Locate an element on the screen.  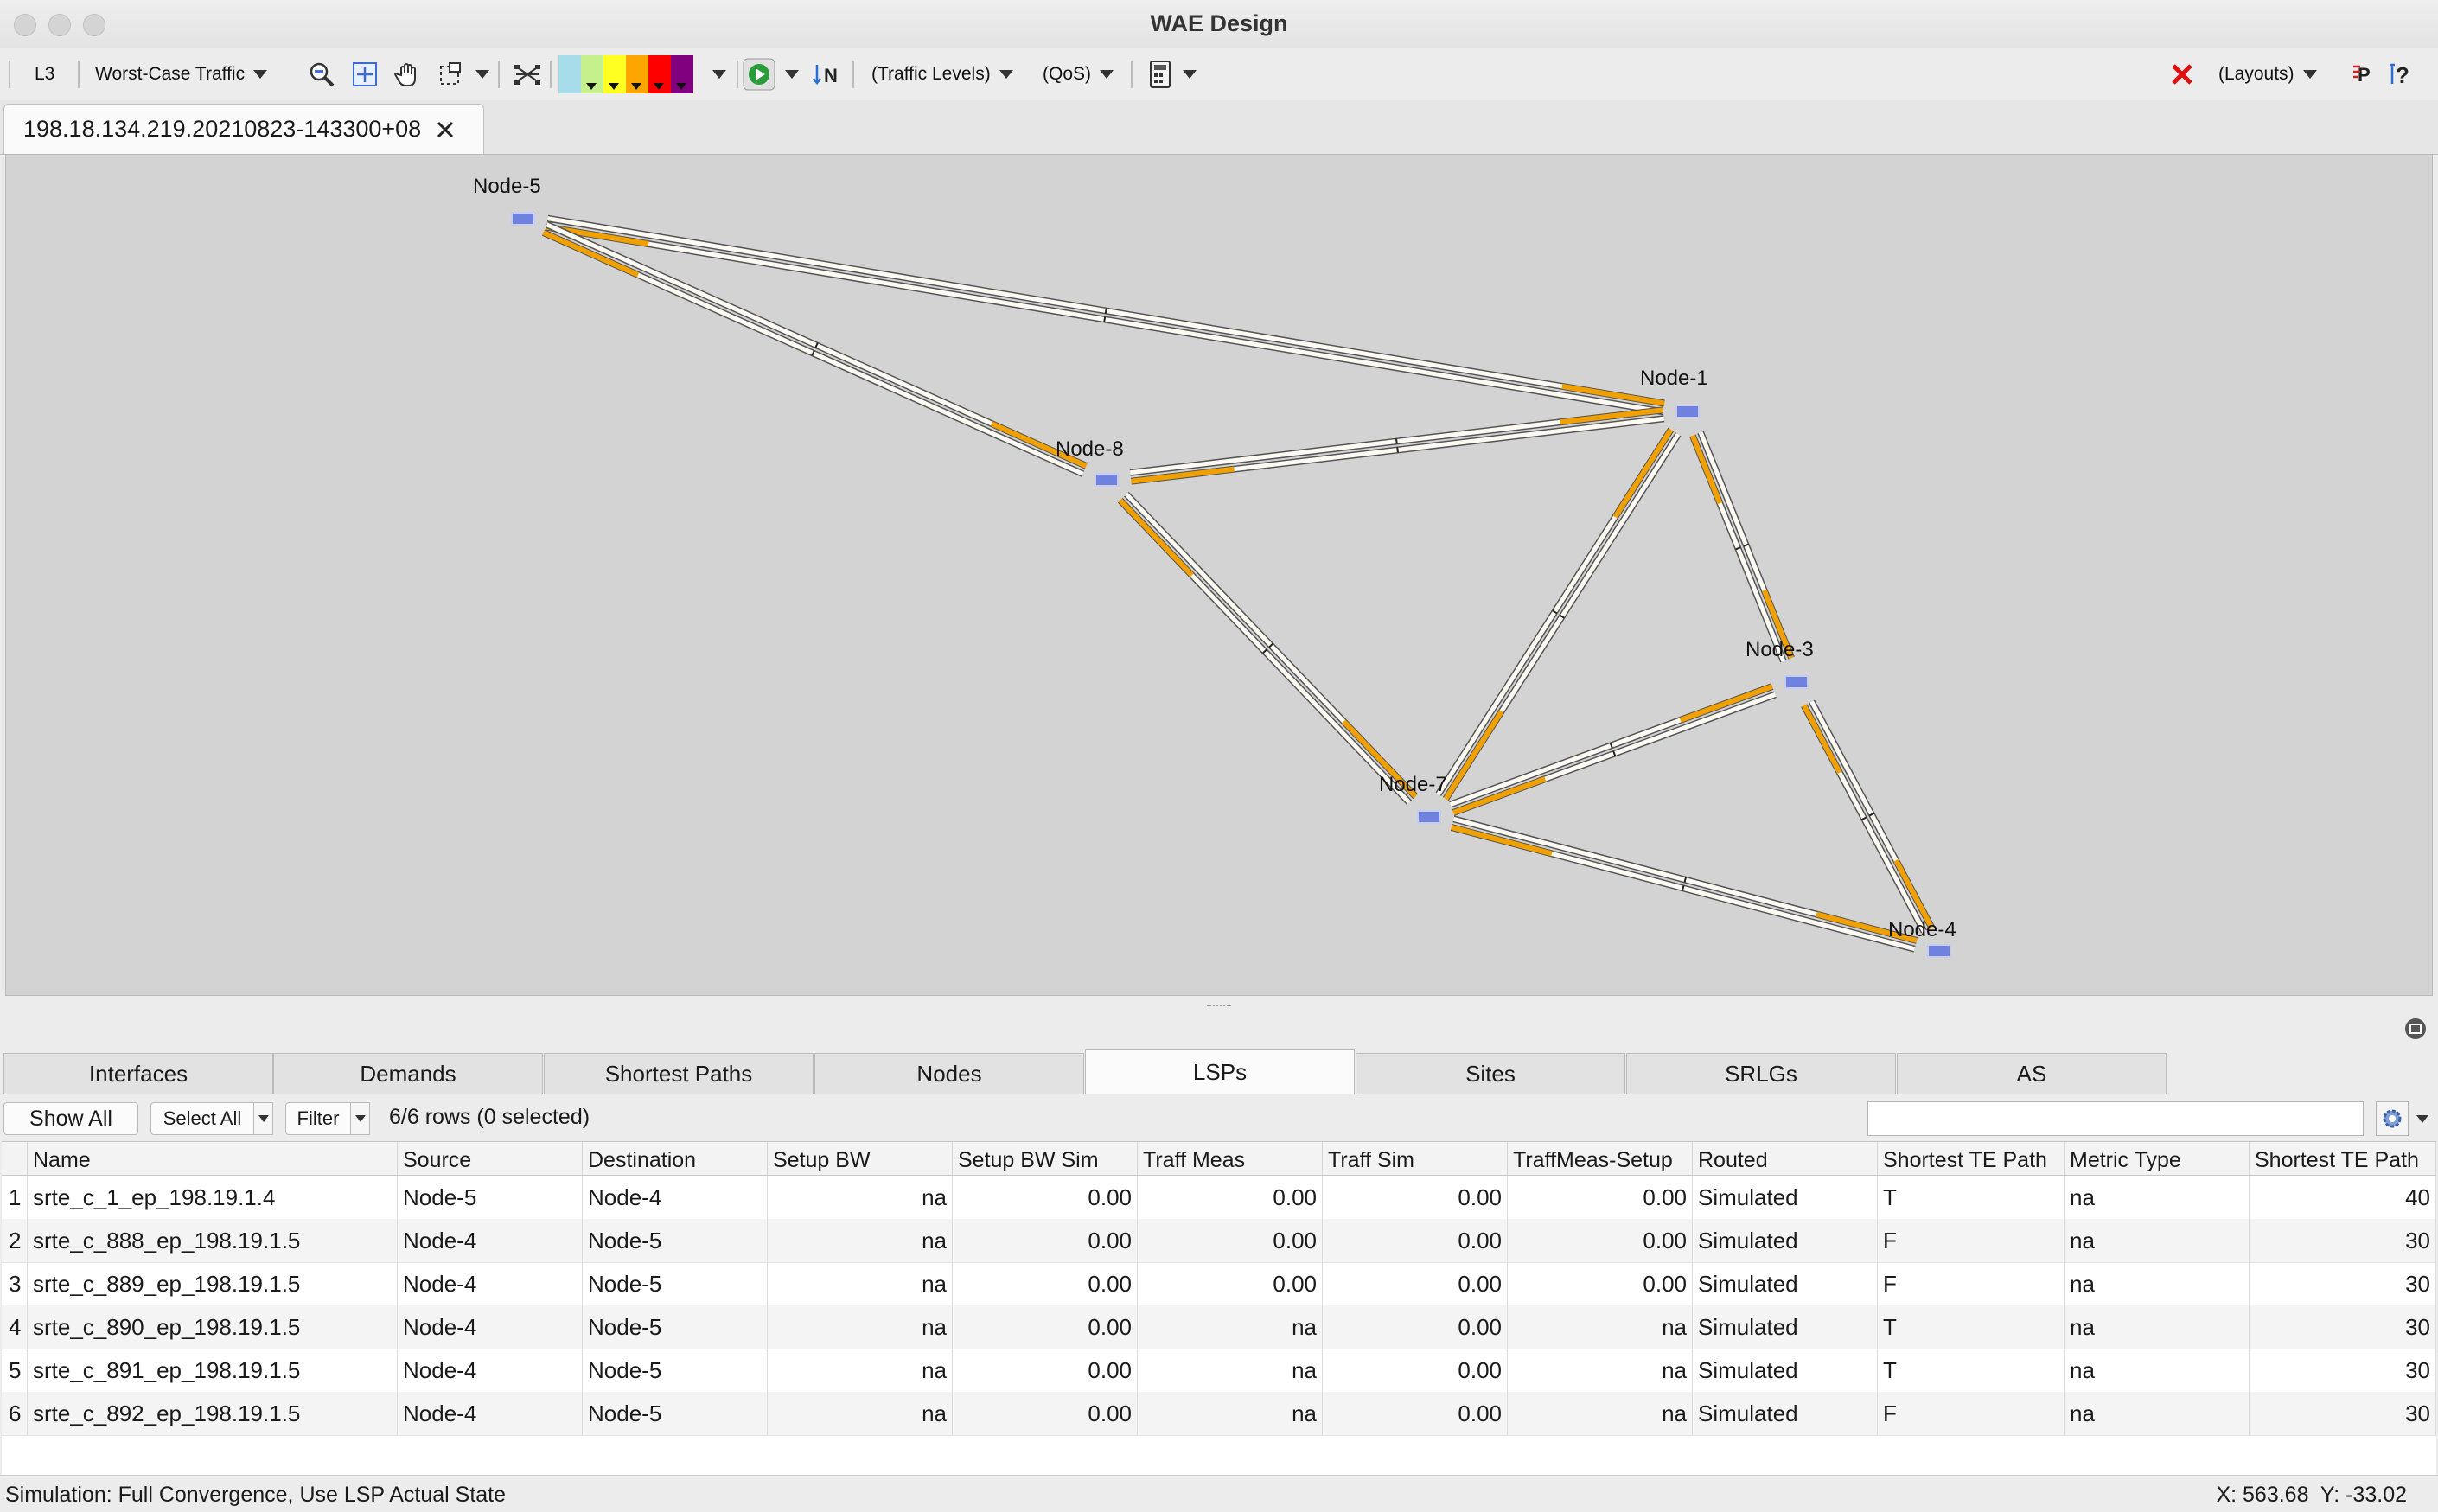
table-cell: Node-5 is located at coordinates (675, 1240).